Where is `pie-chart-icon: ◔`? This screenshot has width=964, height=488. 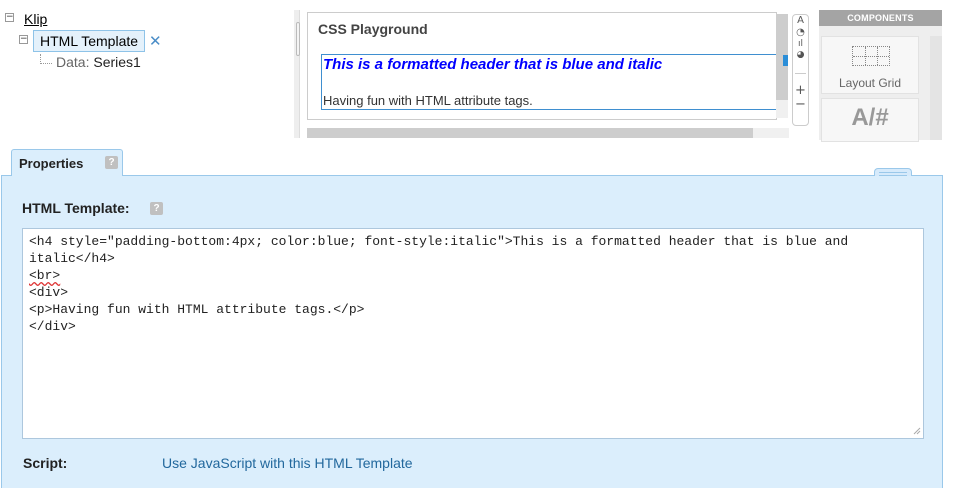
pie-chart-icon: ◔ is located at coordinates (800, 32).